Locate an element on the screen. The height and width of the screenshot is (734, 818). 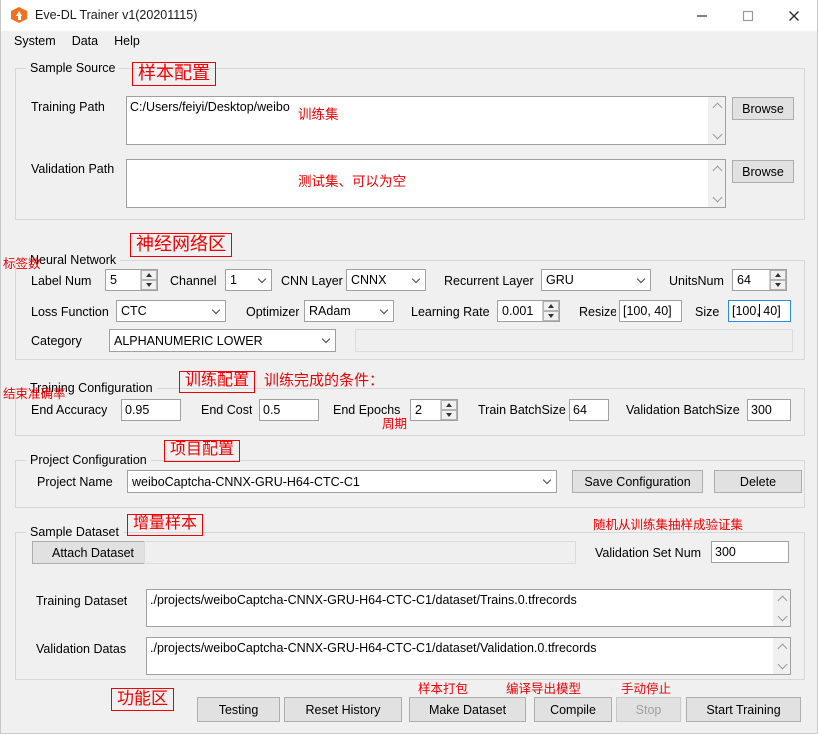
validation-batchsize-label: Validation BatchSize is located at coordinates (683, 410).